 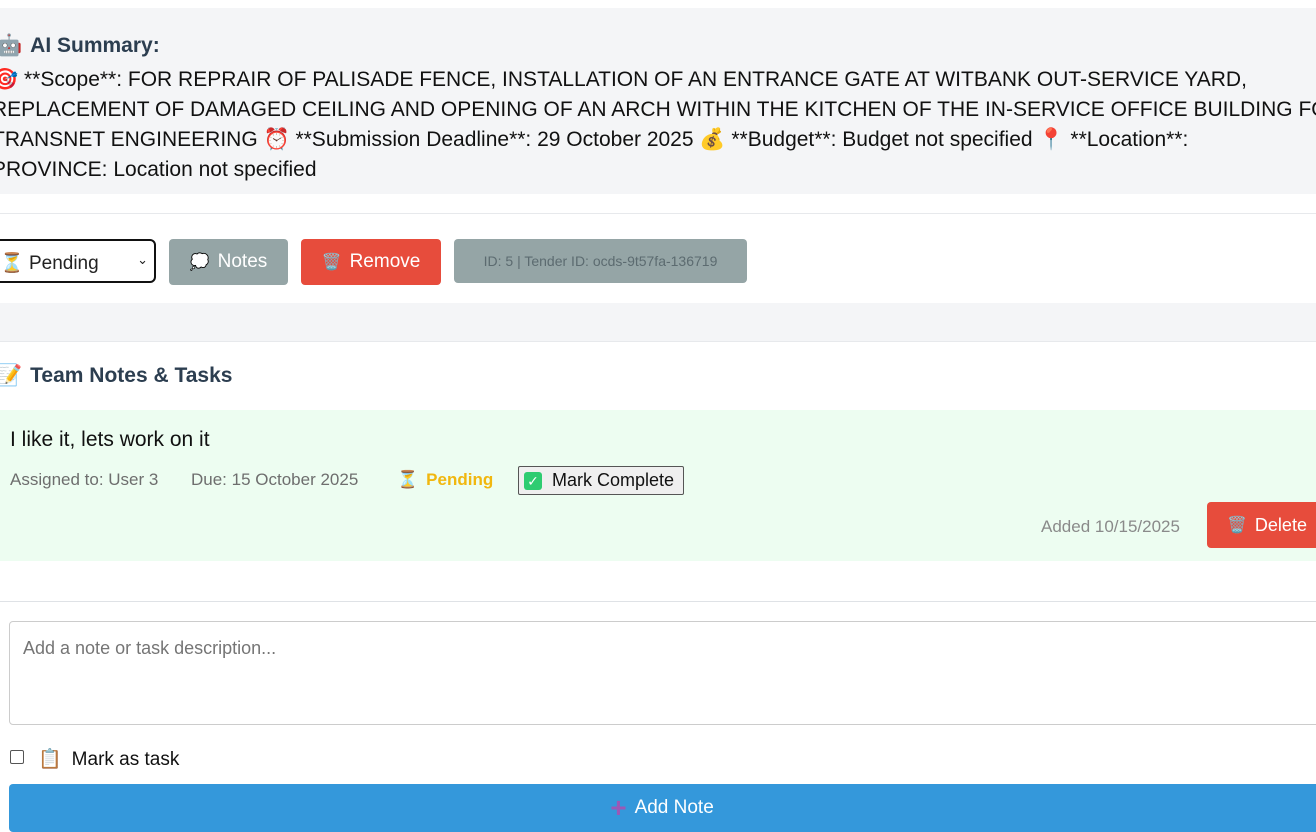 I want to click on memo-icon: 📝, so click(x=11, y=375).